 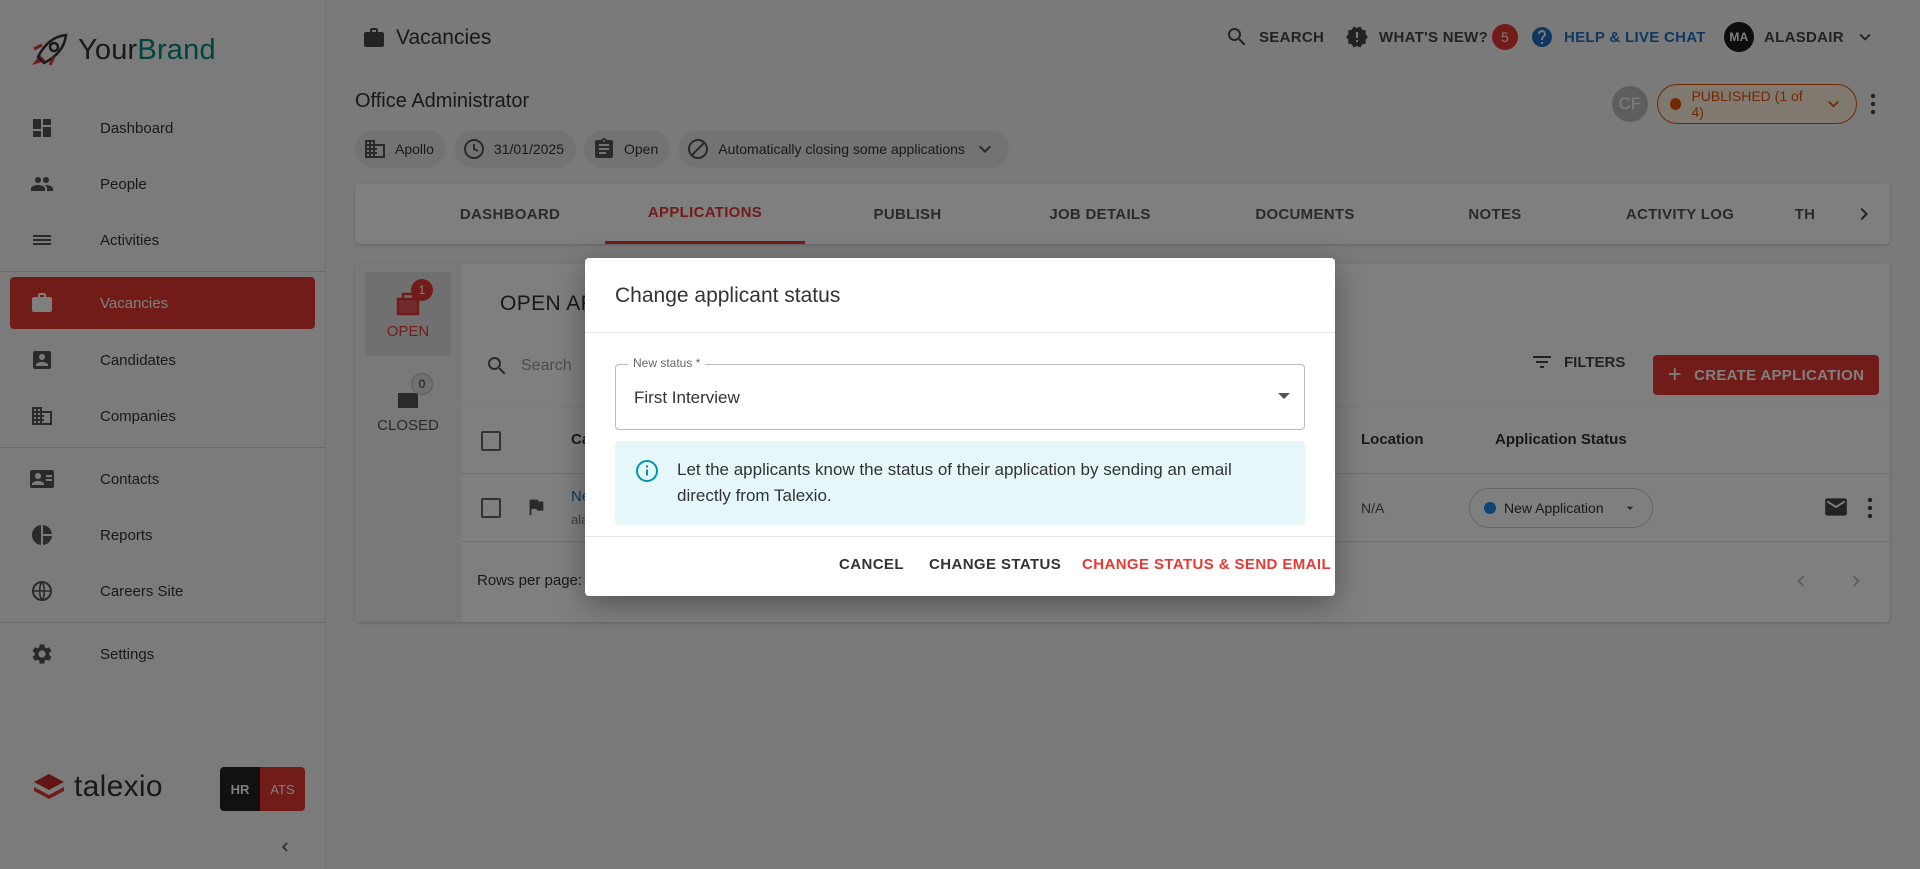 What do you see at coordinates (647, 471) in the screenshot?
I see `info-icon` at bounding box center [647, 471].